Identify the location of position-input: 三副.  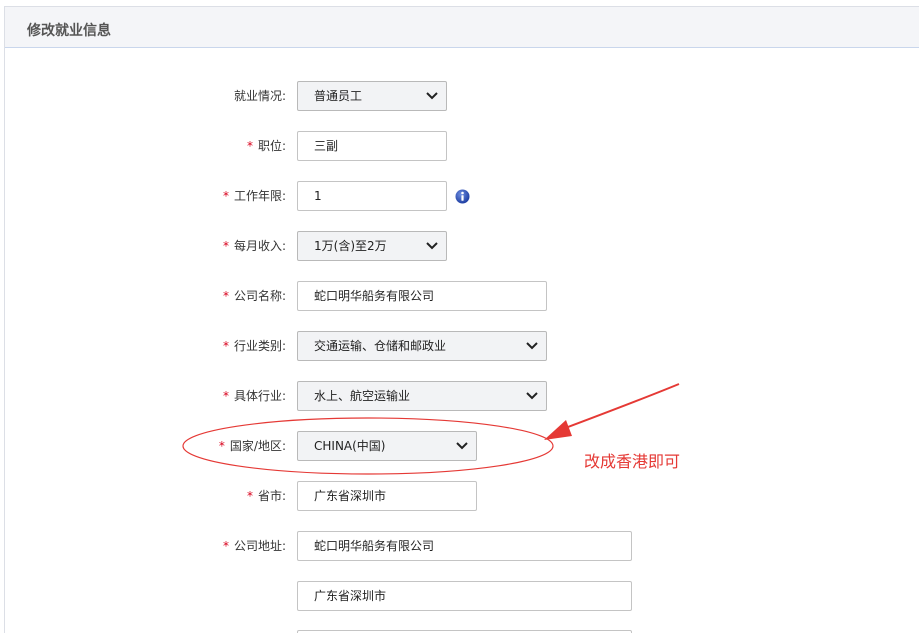
(372, 146).